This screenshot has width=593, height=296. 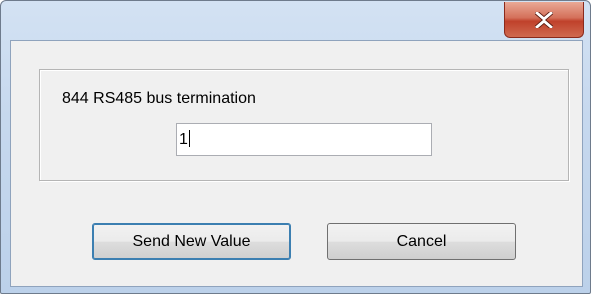 I want to click on setting-value-text: 1, so click(x=183, y=139).